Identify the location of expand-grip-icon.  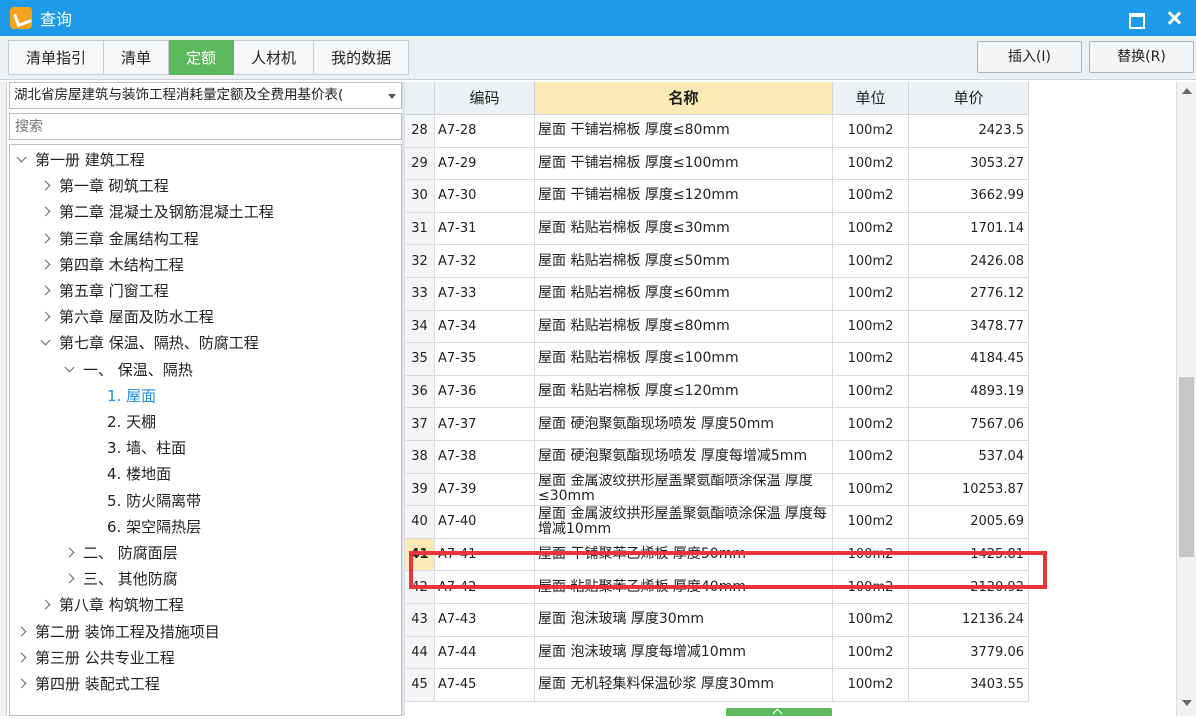
(779, 712).